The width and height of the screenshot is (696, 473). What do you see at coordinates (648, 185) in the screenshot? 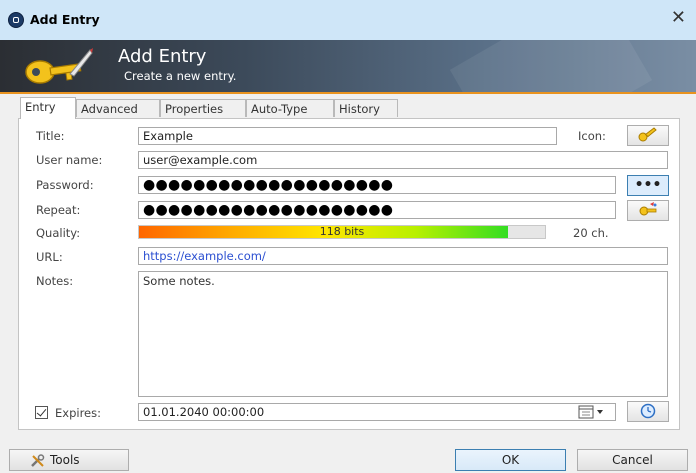
I see `show-password-button: •••` at bounding box center [648, 185].